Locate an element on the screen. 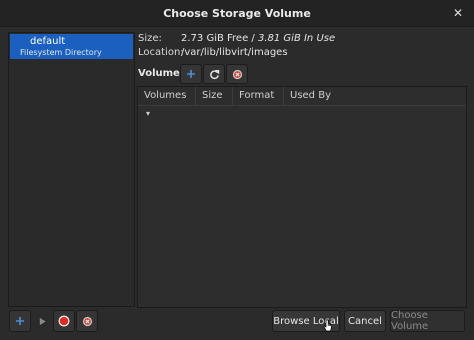 This screenshot has width=474, height=340. size-free: 2.73 GiB Free / is located at coordinates (219, 38).